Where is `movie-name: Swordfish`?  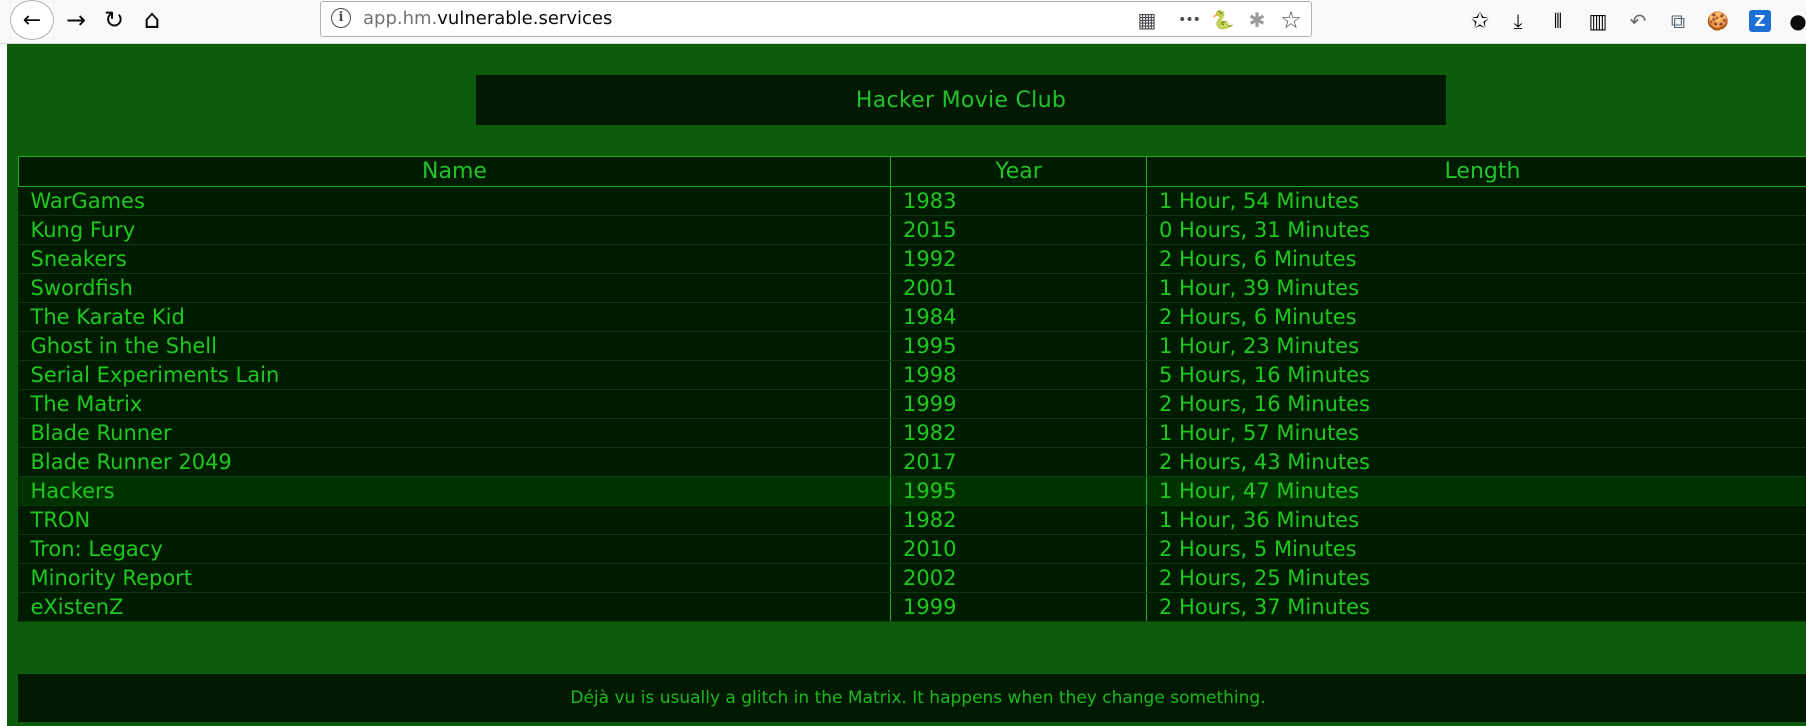
movie-name: Swordfish is located at coordinates (454, 288).